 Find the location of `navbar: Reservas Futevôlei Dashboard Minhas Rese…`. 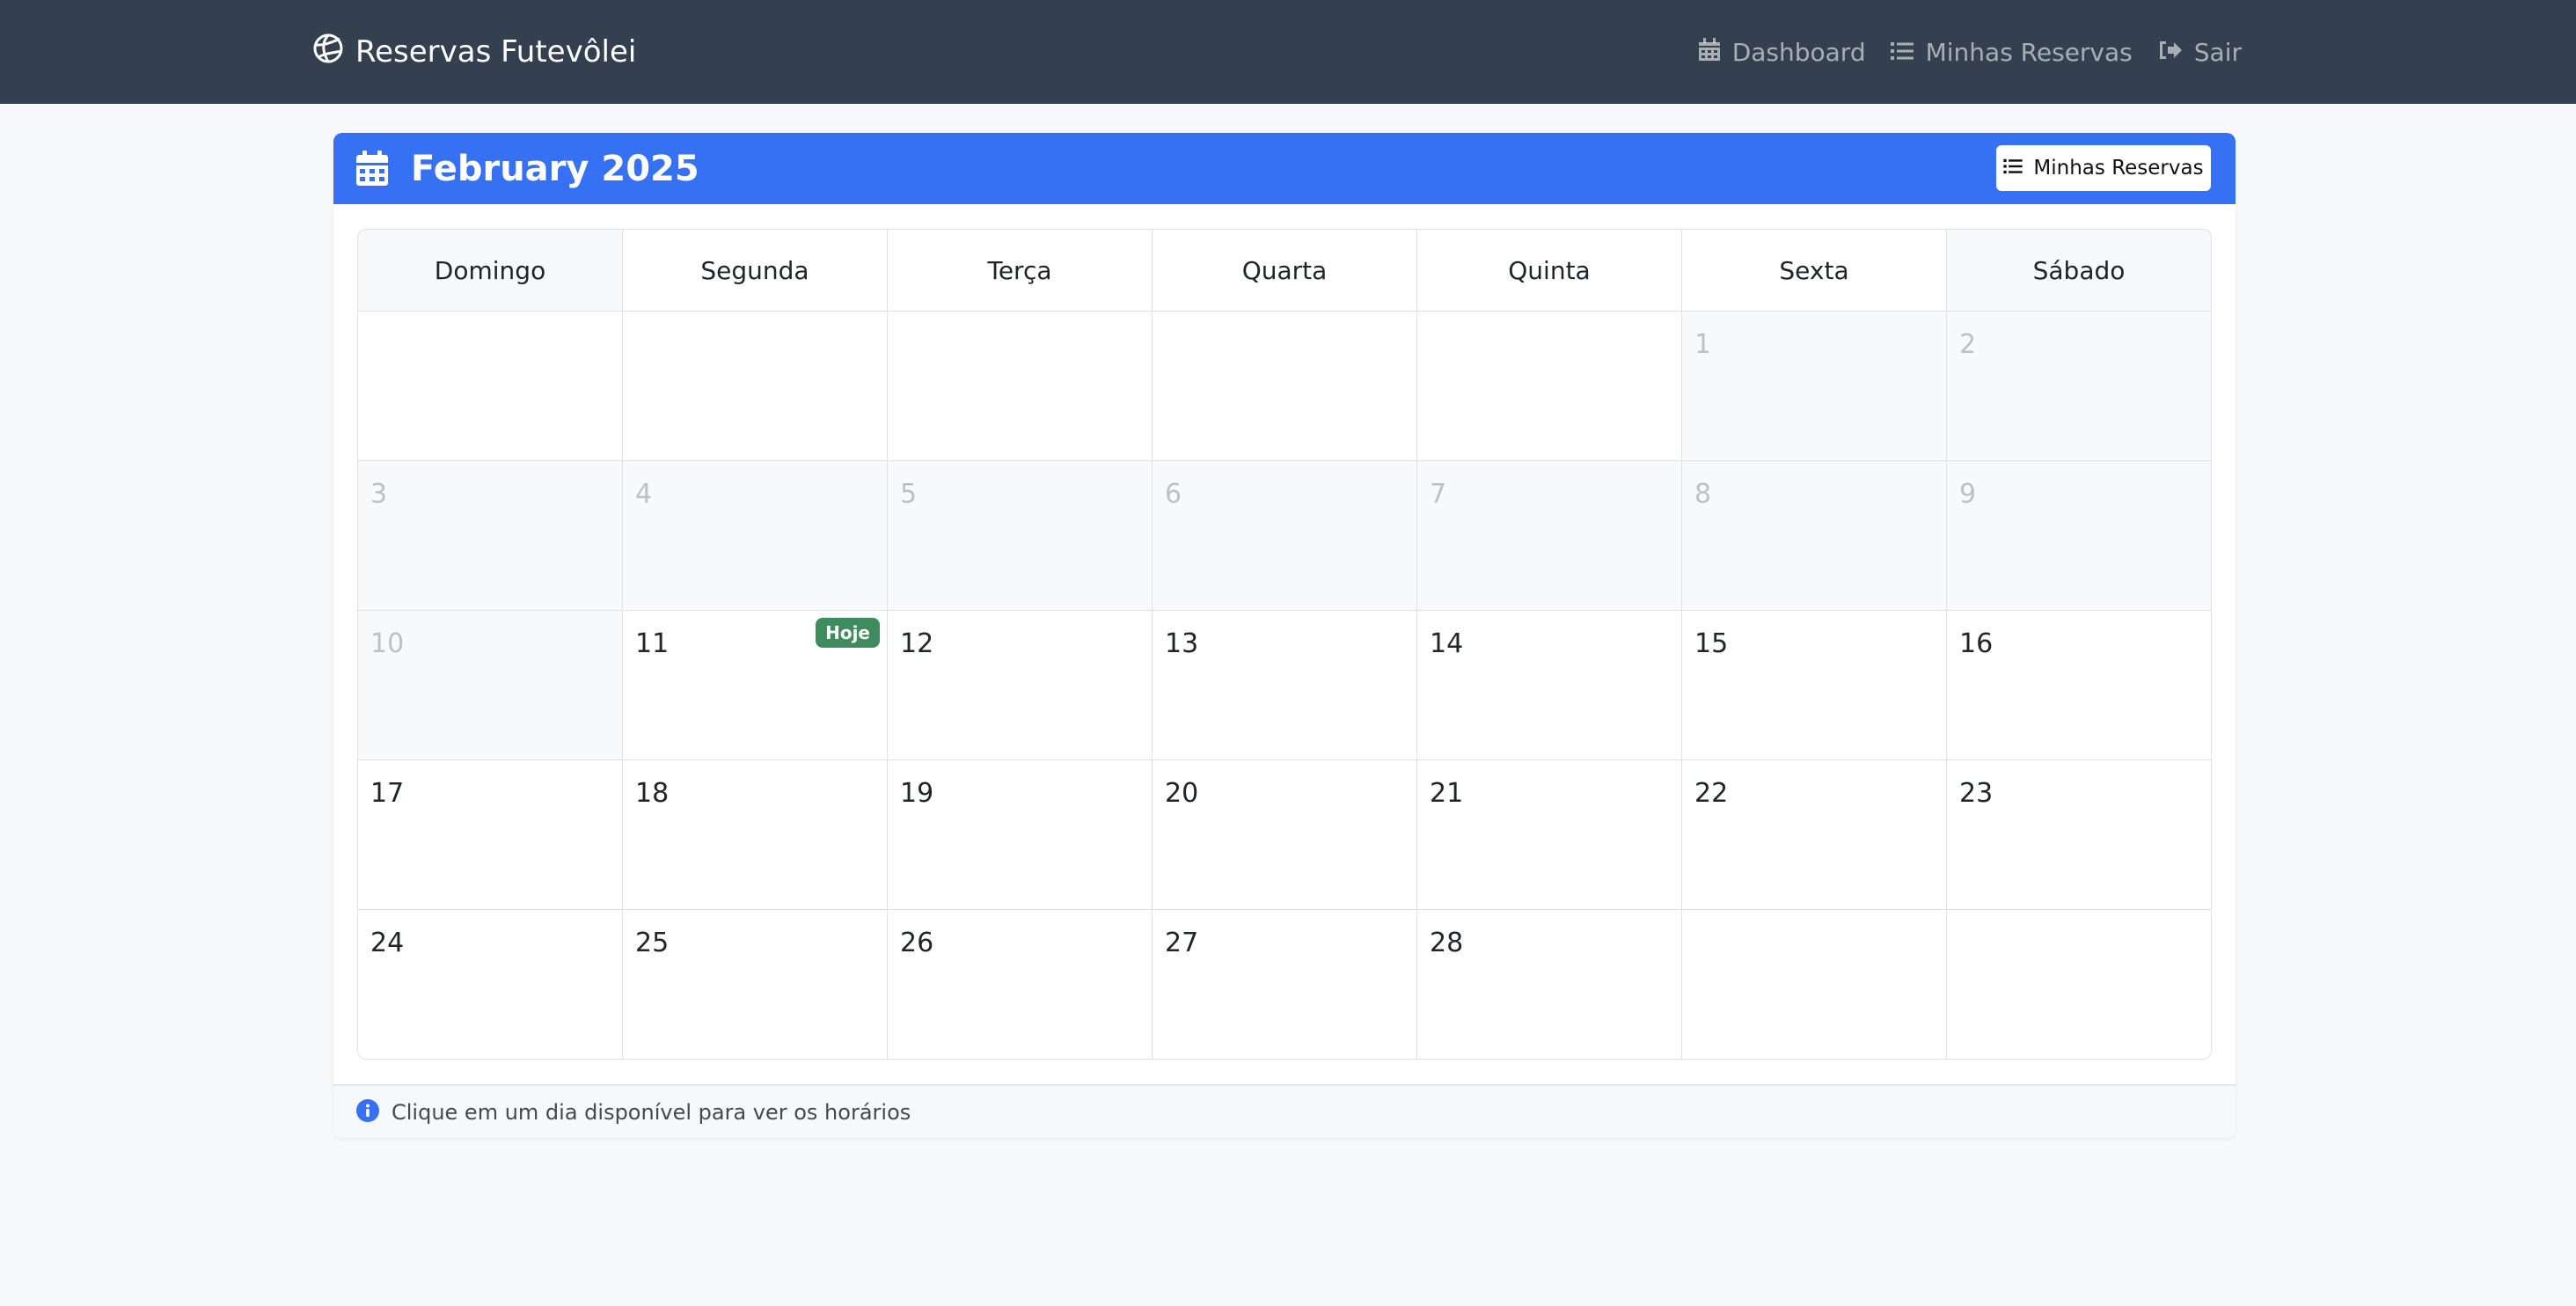

navbar: Reservas Futevôlei Dashboard Minhas Rese… is located at coordinates (1288, 52).